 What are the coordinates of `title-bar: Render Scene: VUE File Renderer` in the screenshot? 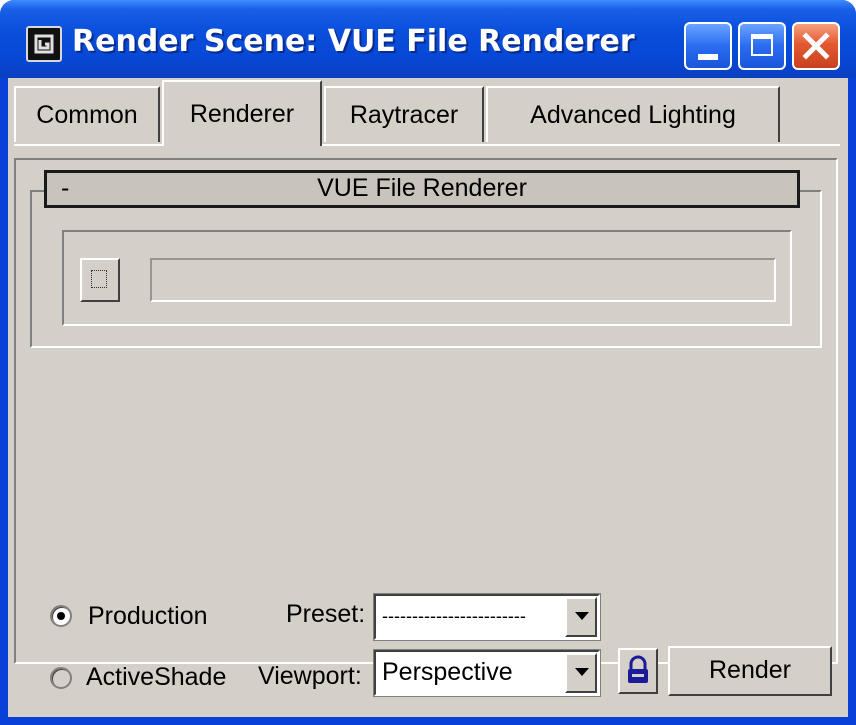 It's located at (428, 39).